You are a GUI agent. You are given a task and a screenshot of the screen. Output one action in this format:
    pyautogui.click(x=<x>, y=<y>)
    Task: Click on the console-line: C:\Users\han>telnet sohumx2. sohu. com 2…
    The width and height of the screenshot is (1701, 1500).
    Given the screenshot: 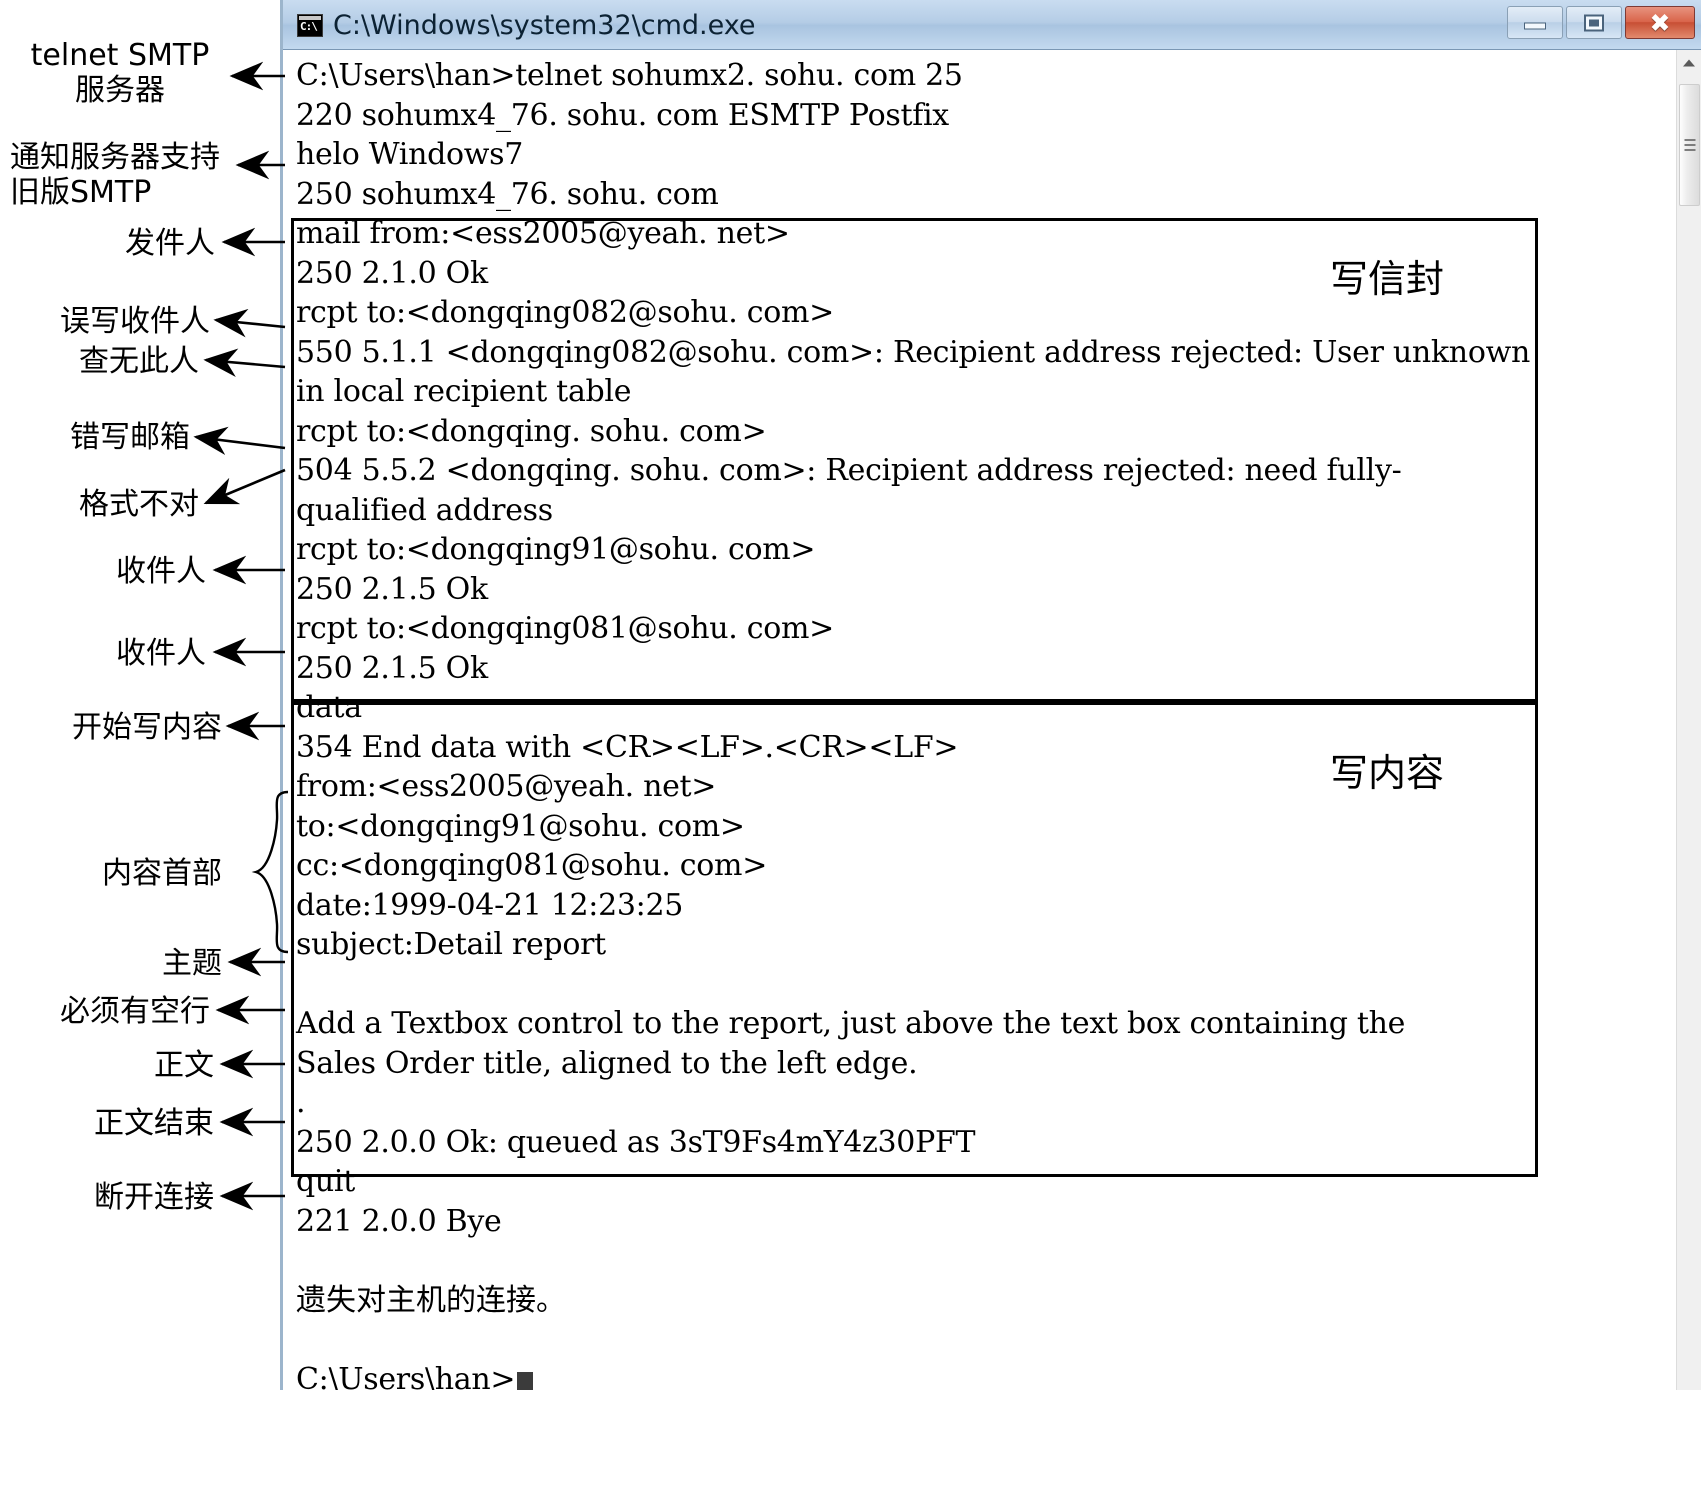 What is the action you would take?
    pyautogui.click(x=629, y=75)
    